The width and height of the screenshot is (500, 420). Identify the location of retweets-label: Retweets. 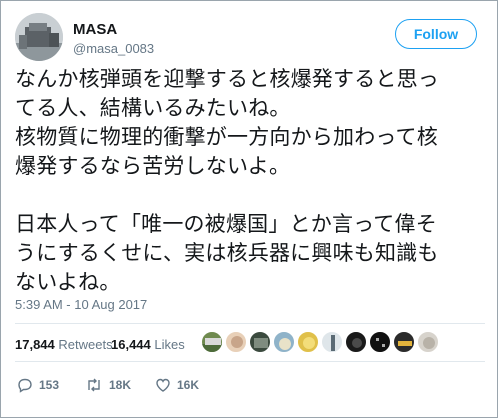
(85, 344).